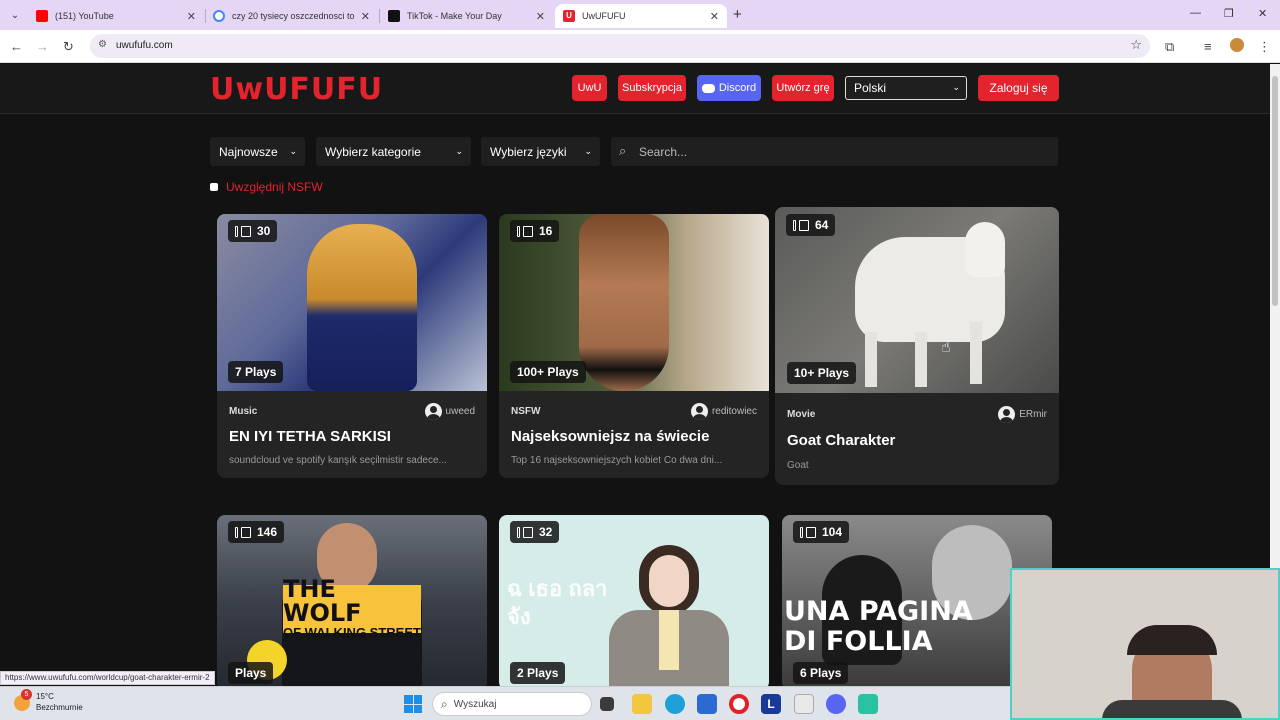 Image resolution: width=1280 pixels, height=720 pixels. Describe the element at coordinates (243, 411) in the screenshot. I see `card-category: Music` at that location.